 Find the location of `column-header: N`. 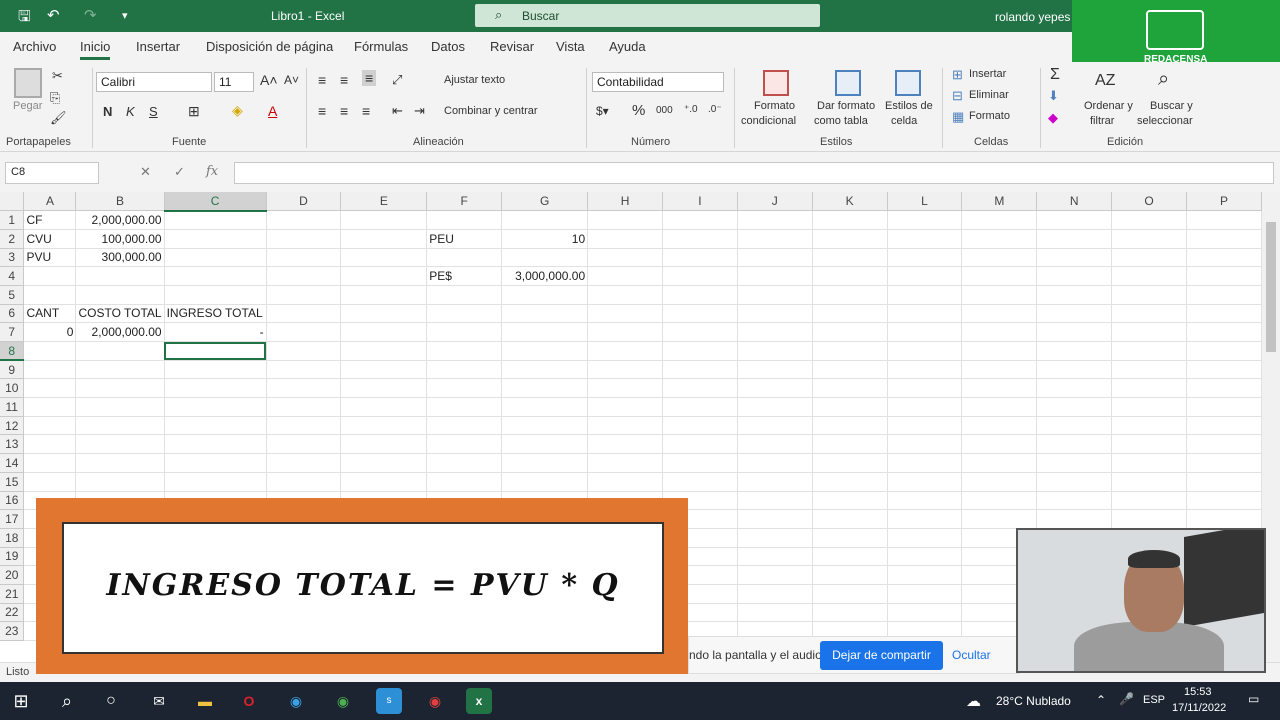

column-header: N is located at coordinates (1074, 202).